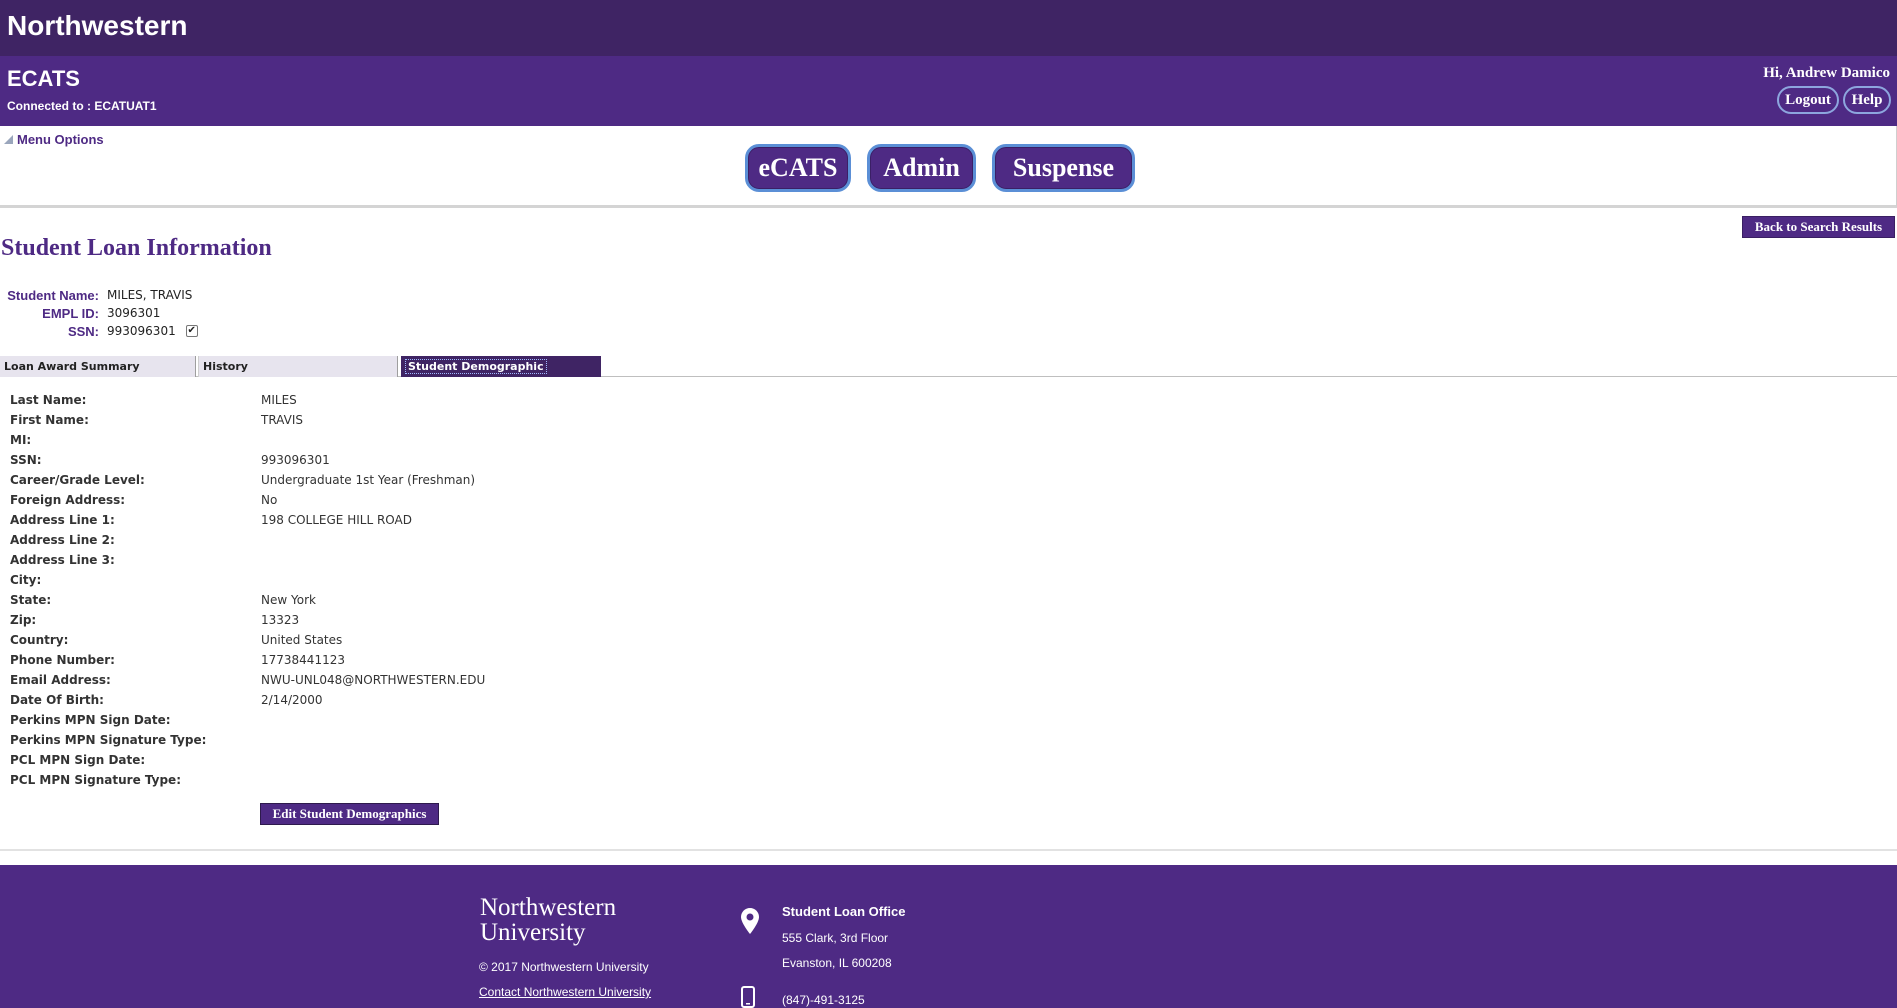 The width and height of the screenshot is (1897, 1008). Describe the element at coordinates (1867, 100) in the screenshot. I see `help-button: Help` at that location.